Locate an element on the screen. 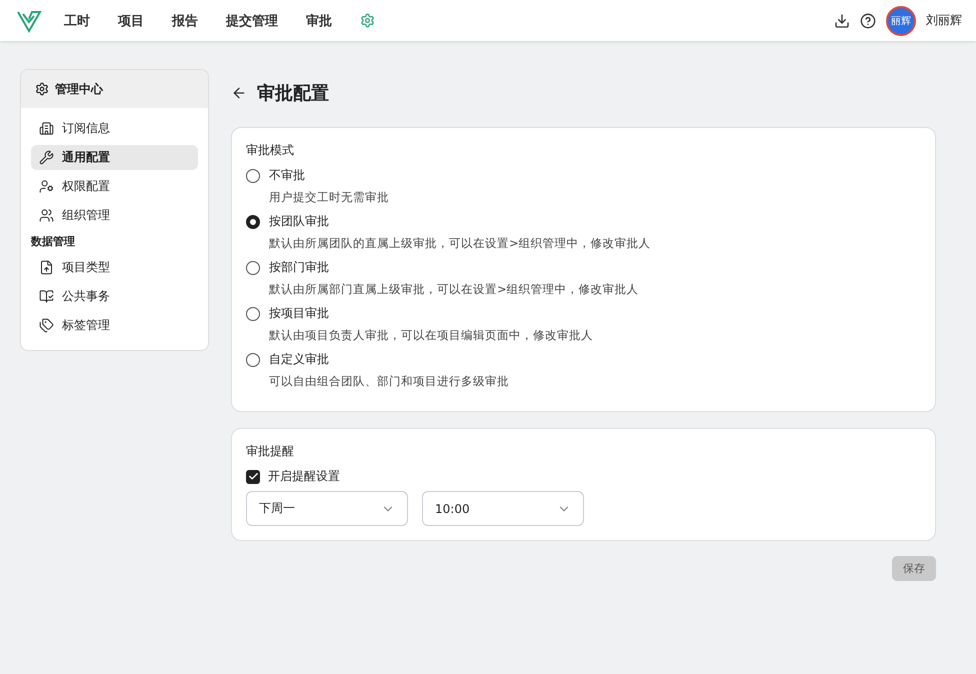 The image size is (976, 674). select-dropdown: 下周一 is located at coordinates (327, 508).